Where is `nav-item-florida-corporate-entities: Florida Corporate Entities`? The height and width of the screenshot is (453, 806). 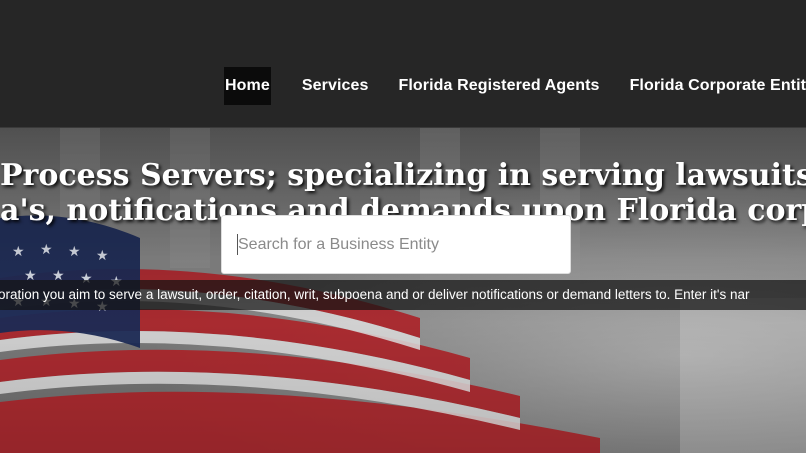
nav-item-florida-corporate-entities: Florida Corporate Entities is located at coordinates (718, 86).